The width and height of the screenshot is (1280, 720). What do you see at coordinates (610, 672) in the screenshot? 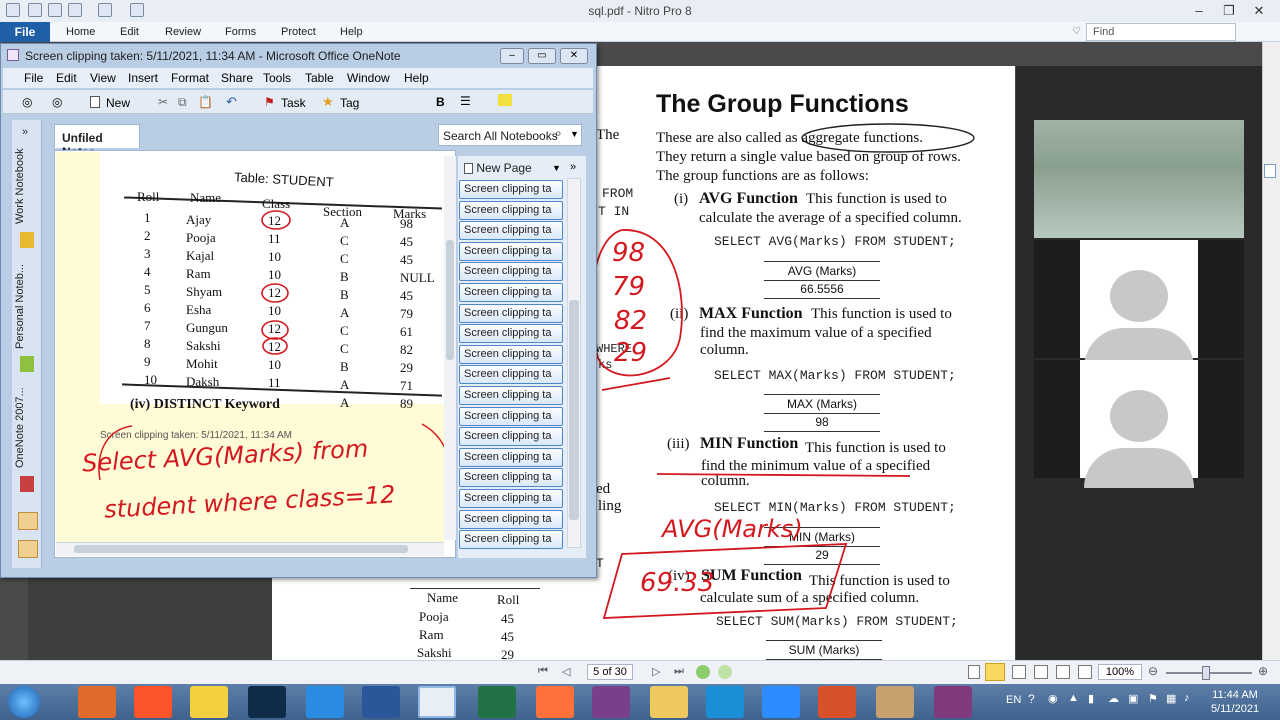
I see `page-number-input: 5 of 30` at bounding box center [610, 672].